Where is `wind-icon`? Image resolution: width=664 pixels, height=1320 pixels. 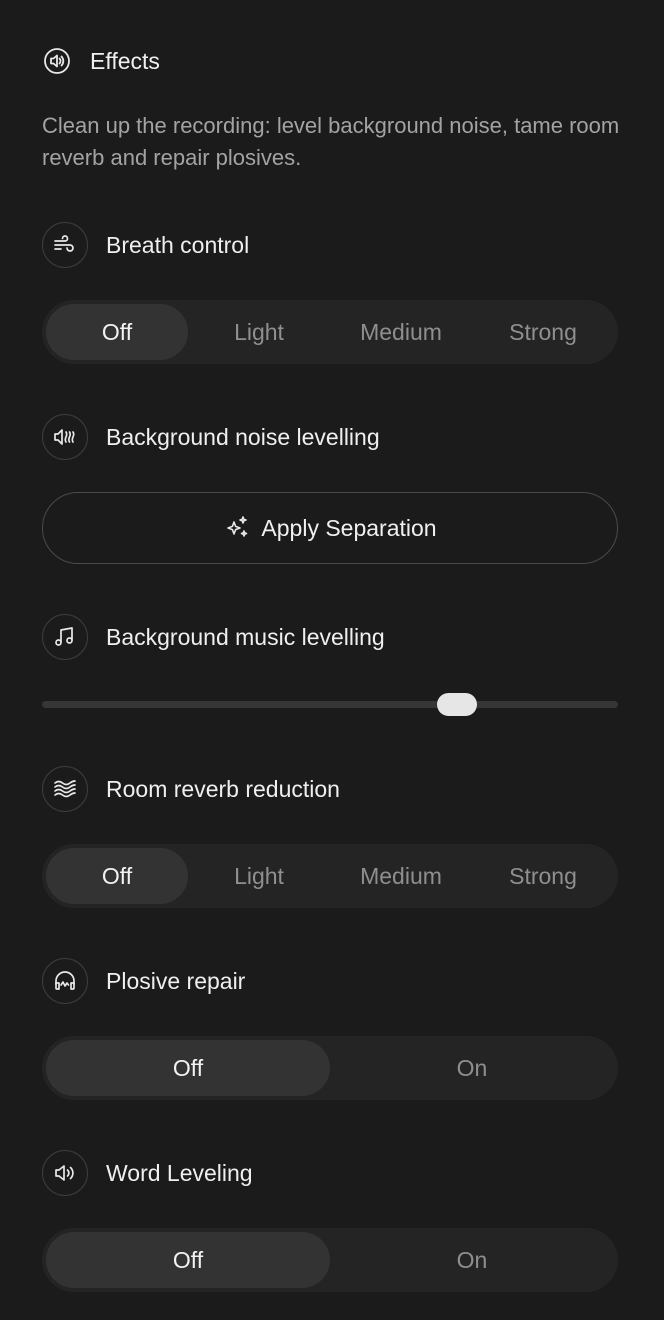 wind-icon is located at coordinates (65, 245).